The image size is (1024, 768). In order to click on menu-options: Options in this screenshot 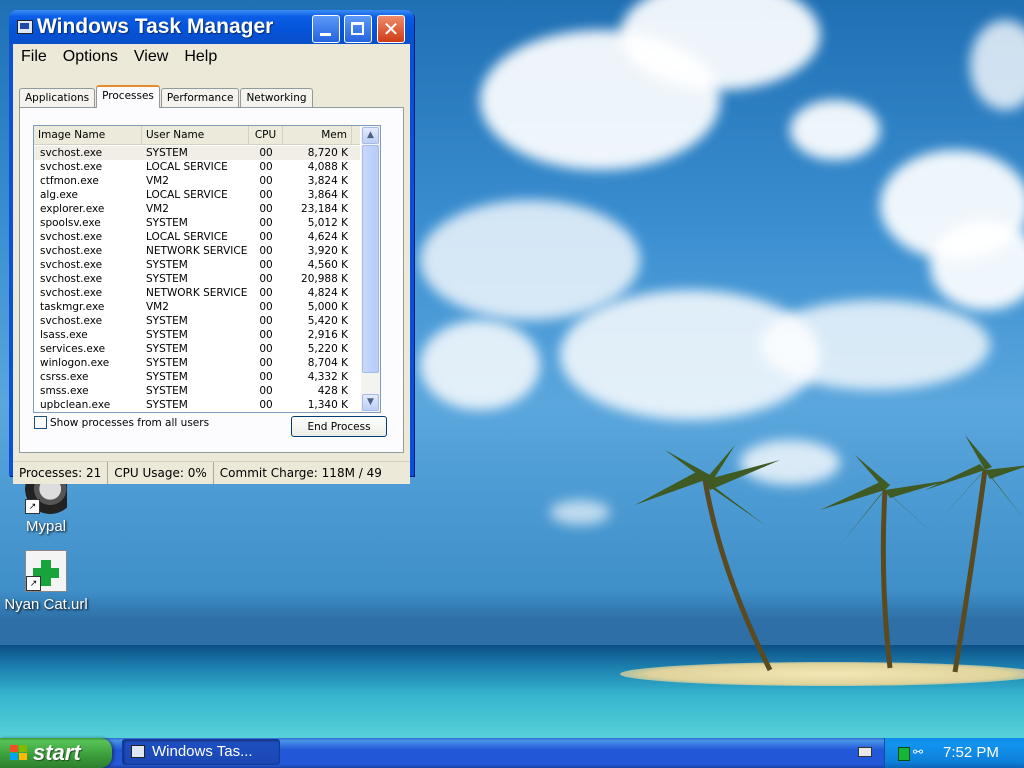, I will do `click(90, 57)`.